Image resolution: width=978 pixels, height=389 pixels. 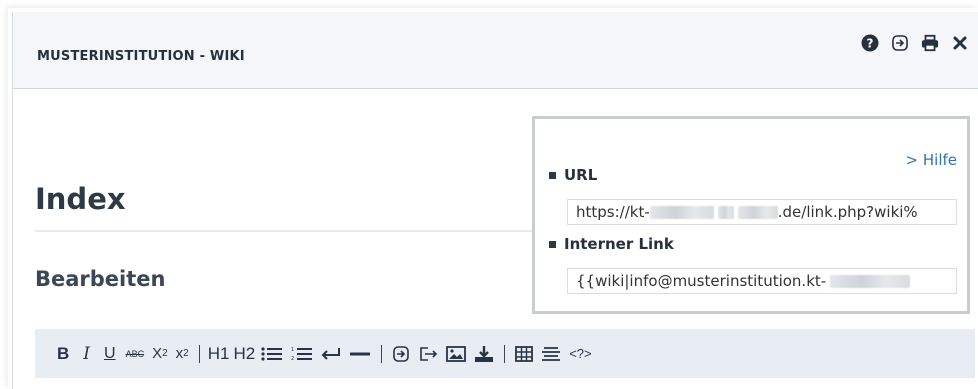 What do you see at coordinates (551, 354) in the screenshot?
I see `toc-icon` at bounding box center [551, 354].